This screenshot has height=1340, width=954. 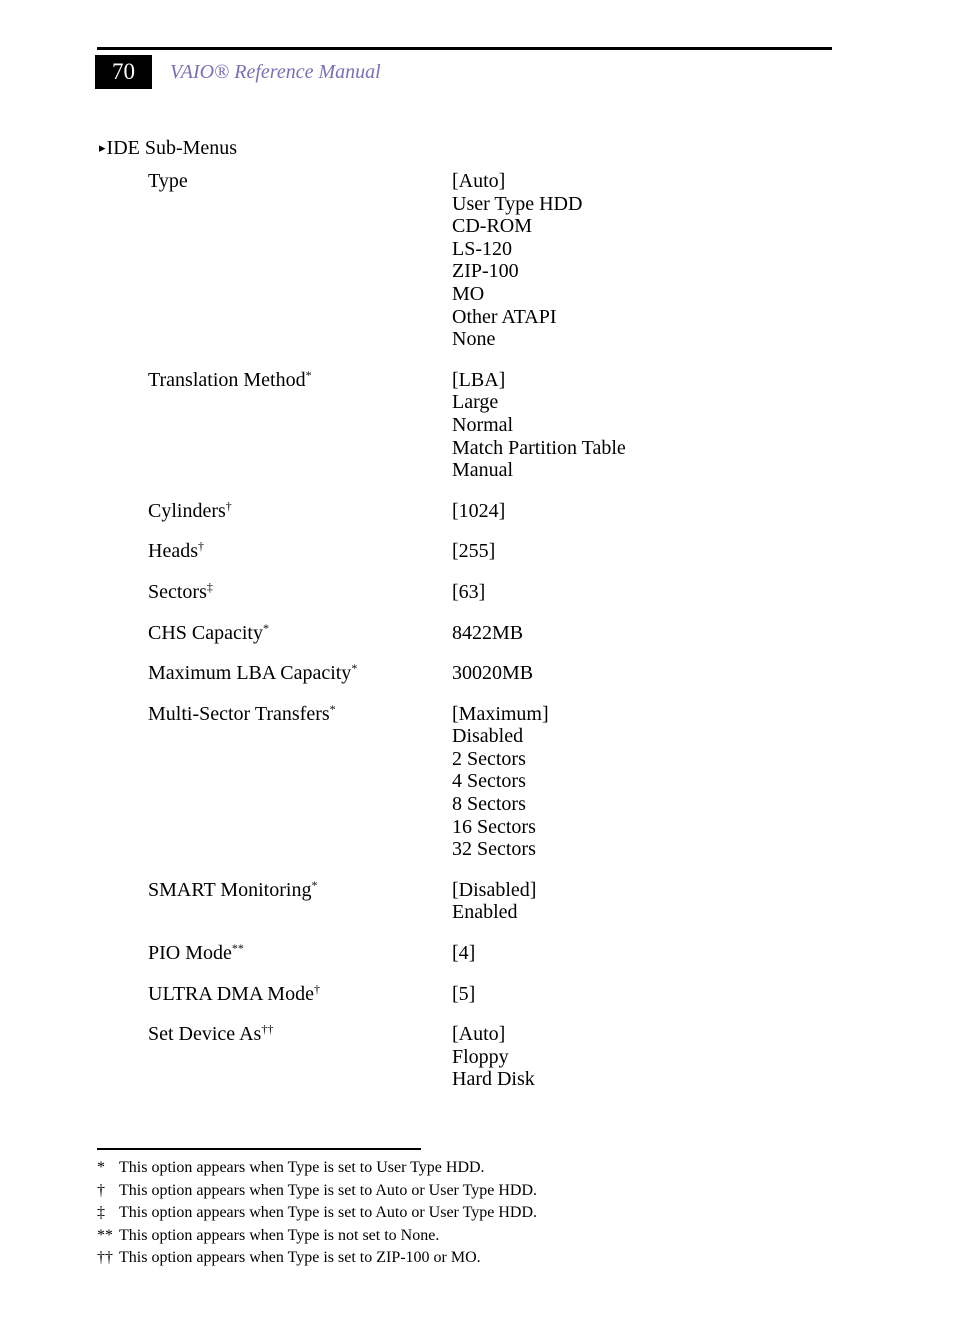 What do you see at coordinates (650, 592) in the screenshot?
I see `setting-value-options: [63]` at bounding box center [650, 592].